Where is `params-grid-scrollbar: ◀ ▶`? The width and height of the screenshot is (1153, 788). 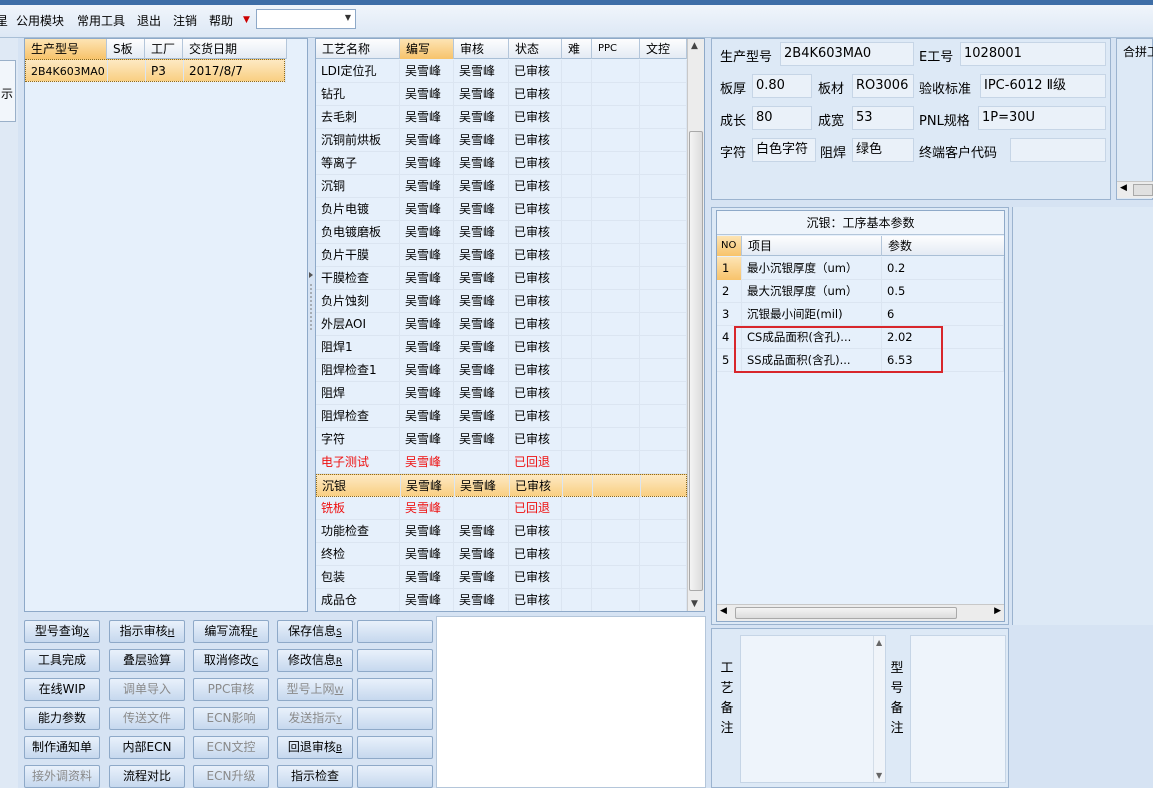 params-grid-scrollbar: ◀ ▶ is located at coordinates (860, 612).